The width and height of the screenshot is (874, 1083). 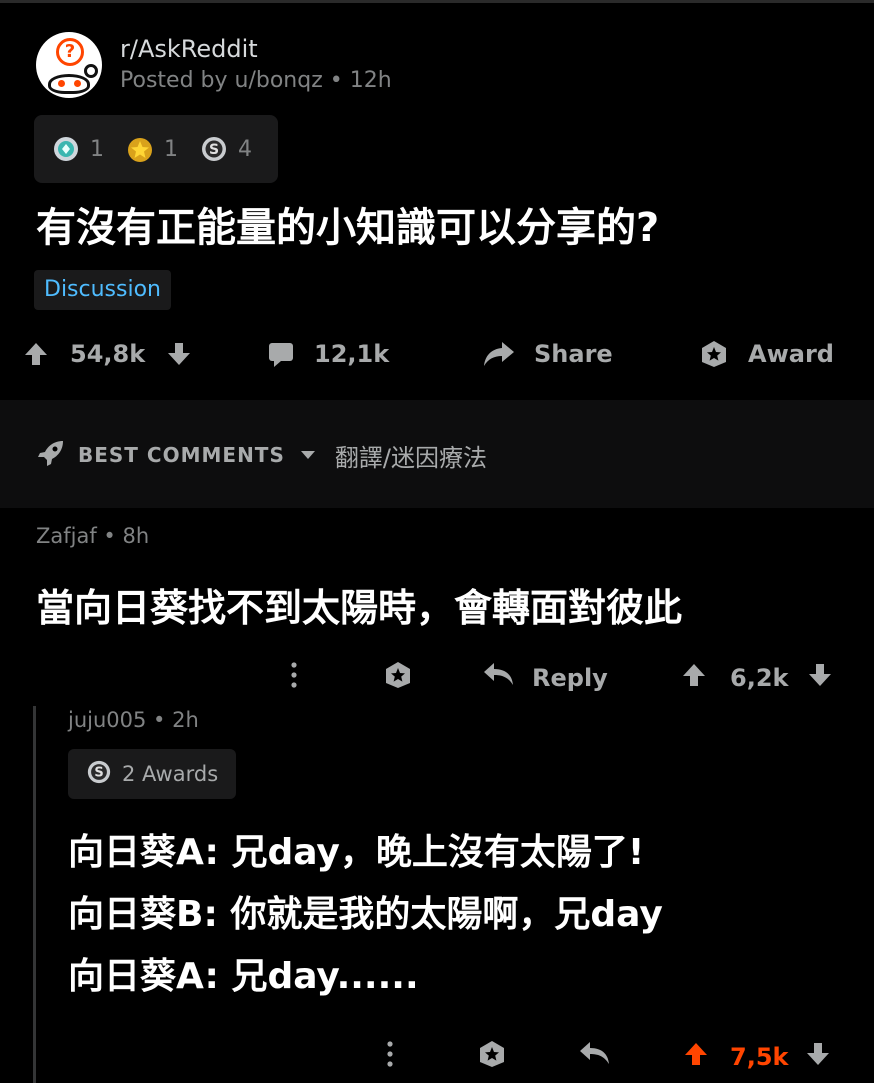 I want to click on rocket-icon, so click(x=51, y=455).